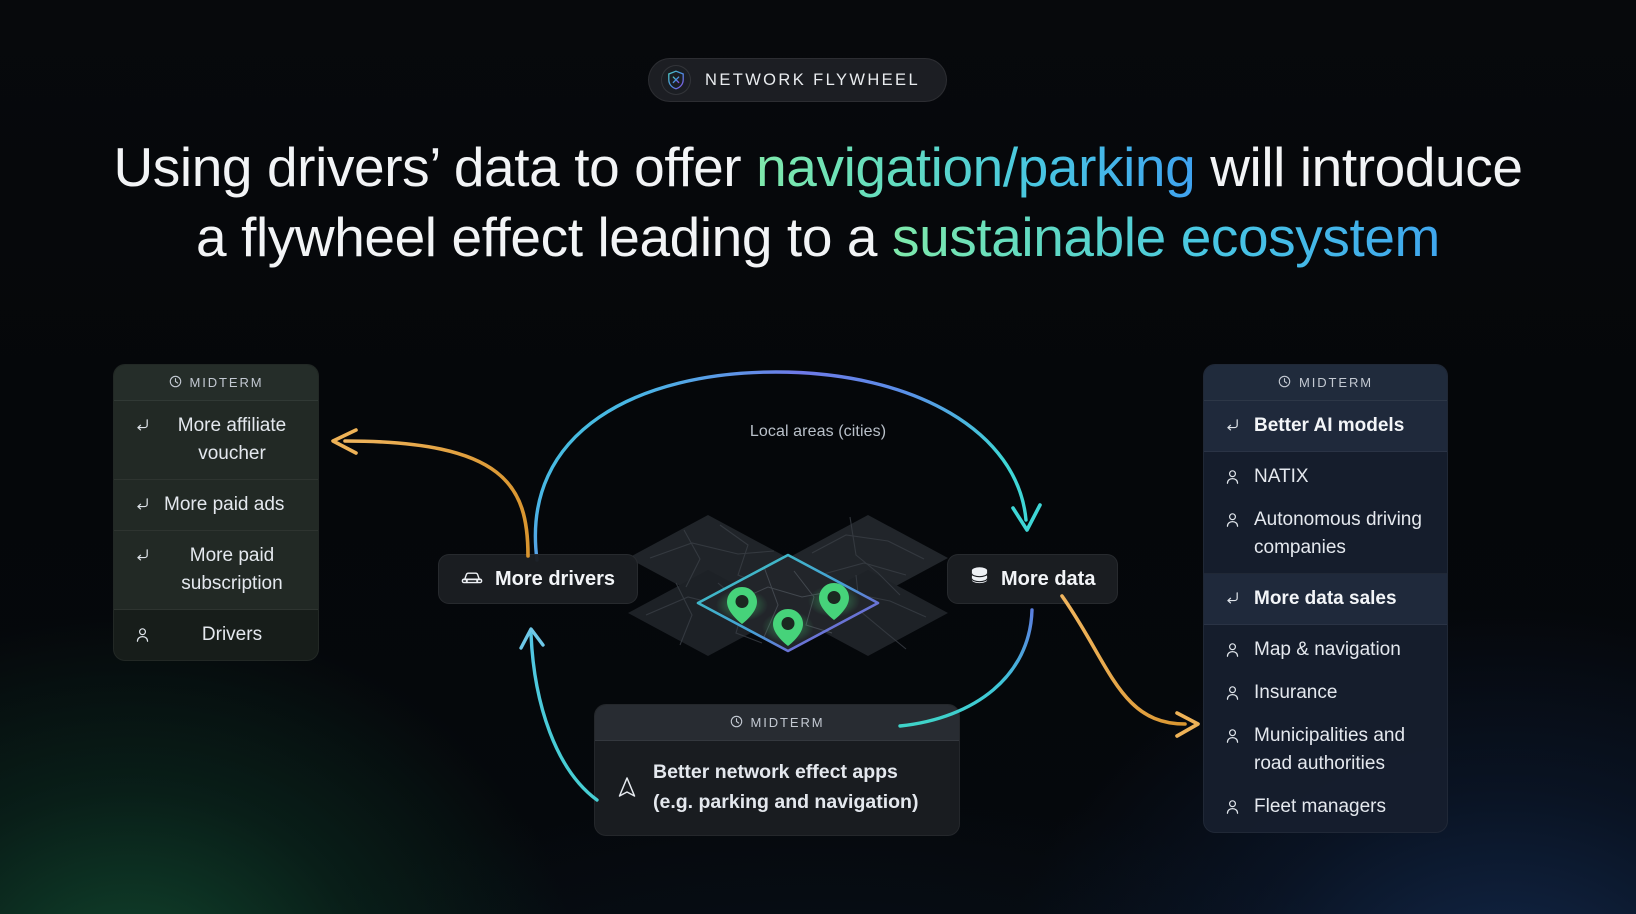 This screenshot has height=914, width=1636. What do you see at coordinates (436, 498) in the screenshot?
I see `orange-arrow-to-left-card` at bounding box center [436, 498].